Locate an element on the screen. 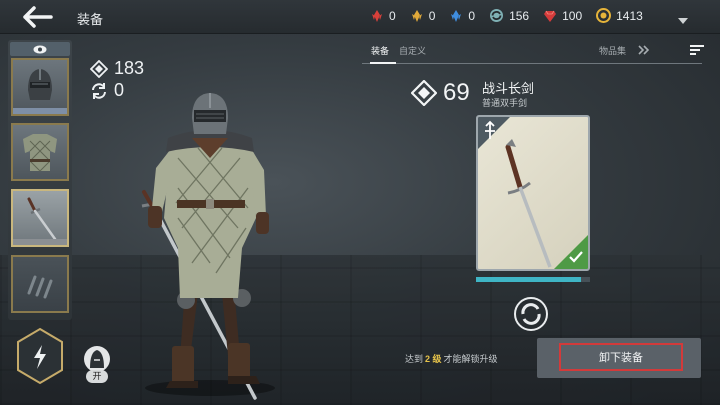 This screenshot has width=720, height=405. weapon-card is located at coordinates (533, 193).